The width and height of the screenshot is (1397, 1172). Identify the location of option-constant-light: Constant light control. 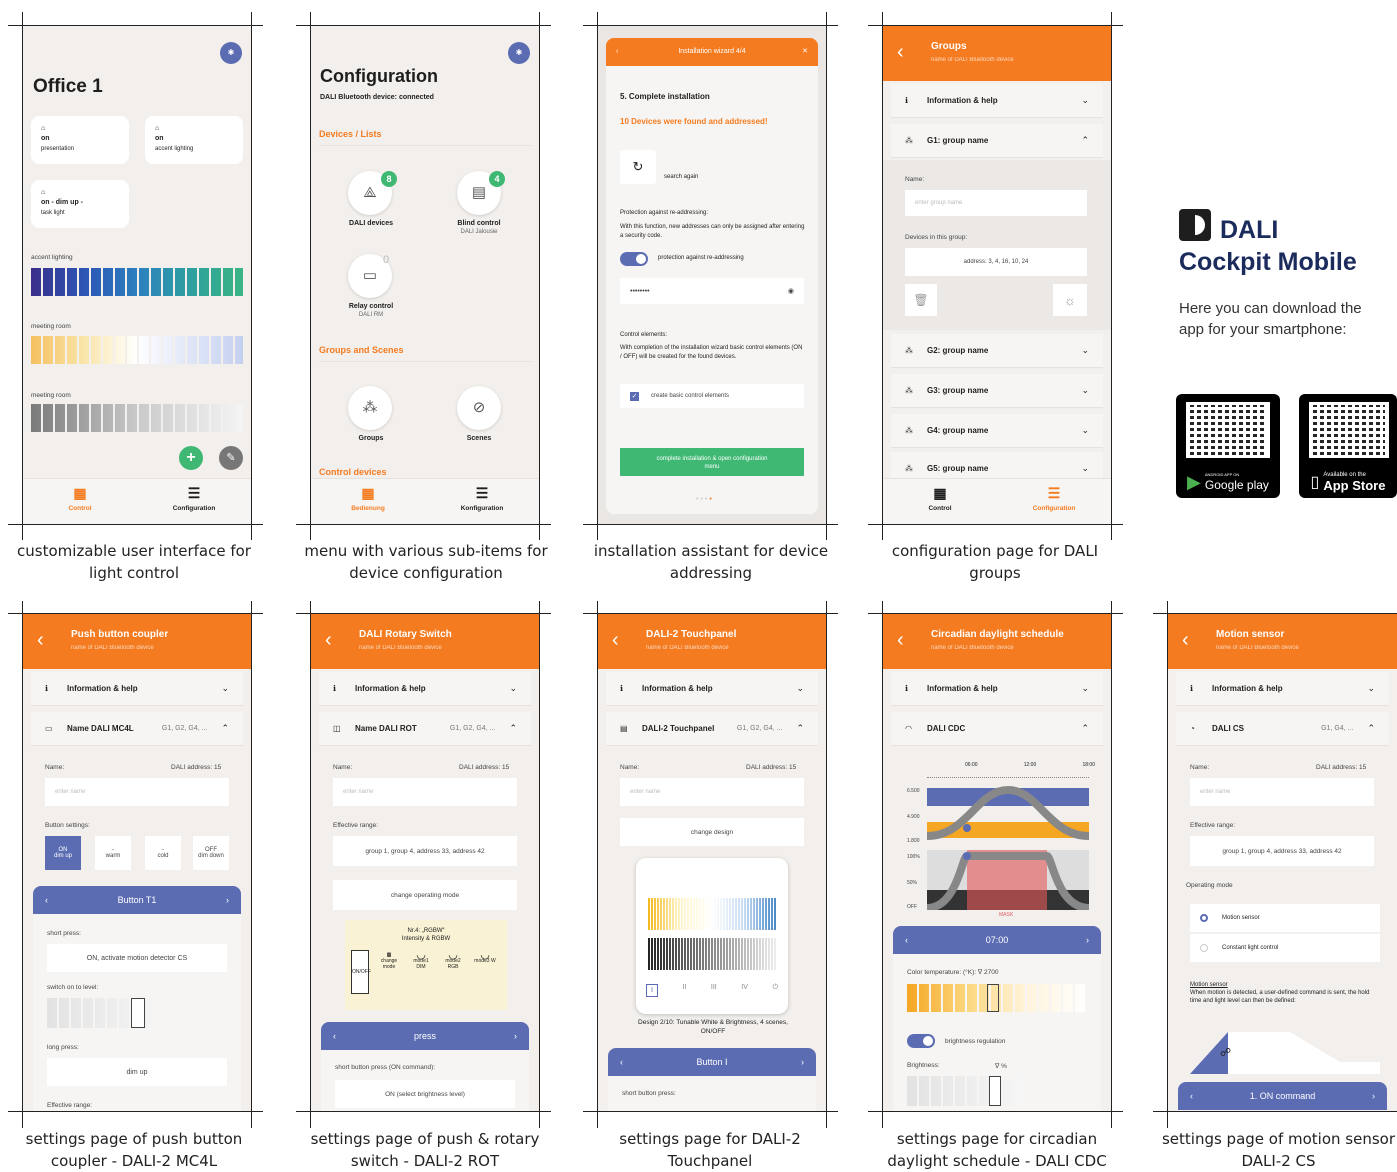
(1285, 948).